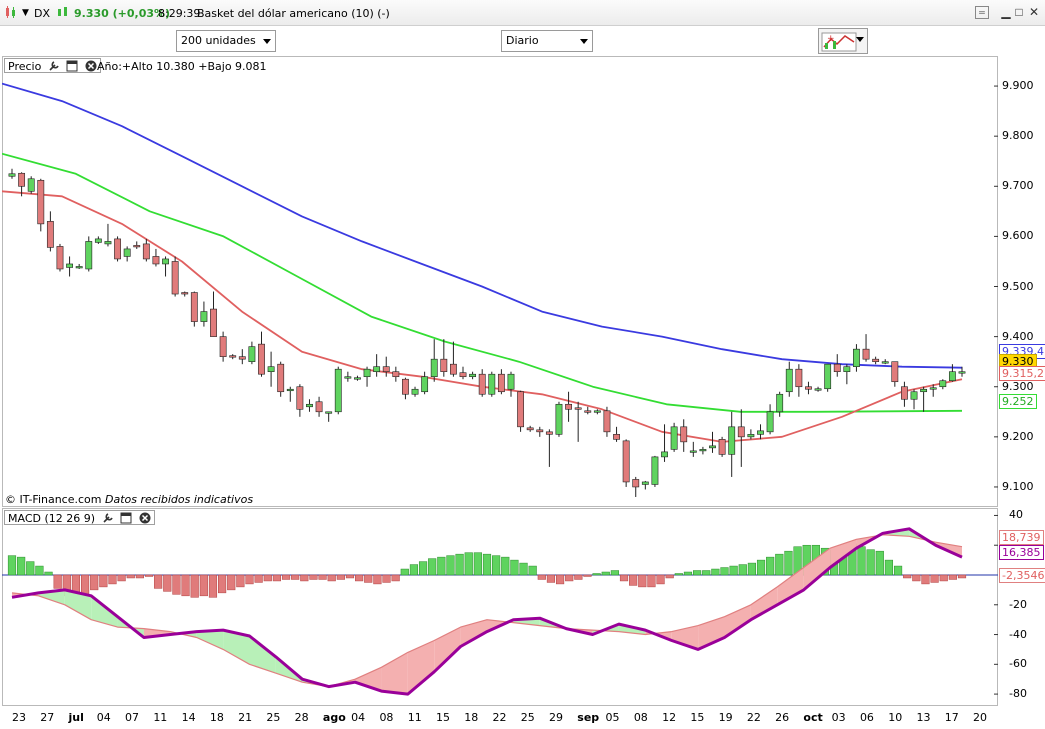 The width and height of the screenshot is (1045, 729). I want to click on period-select: Diario, so click(547, 41).